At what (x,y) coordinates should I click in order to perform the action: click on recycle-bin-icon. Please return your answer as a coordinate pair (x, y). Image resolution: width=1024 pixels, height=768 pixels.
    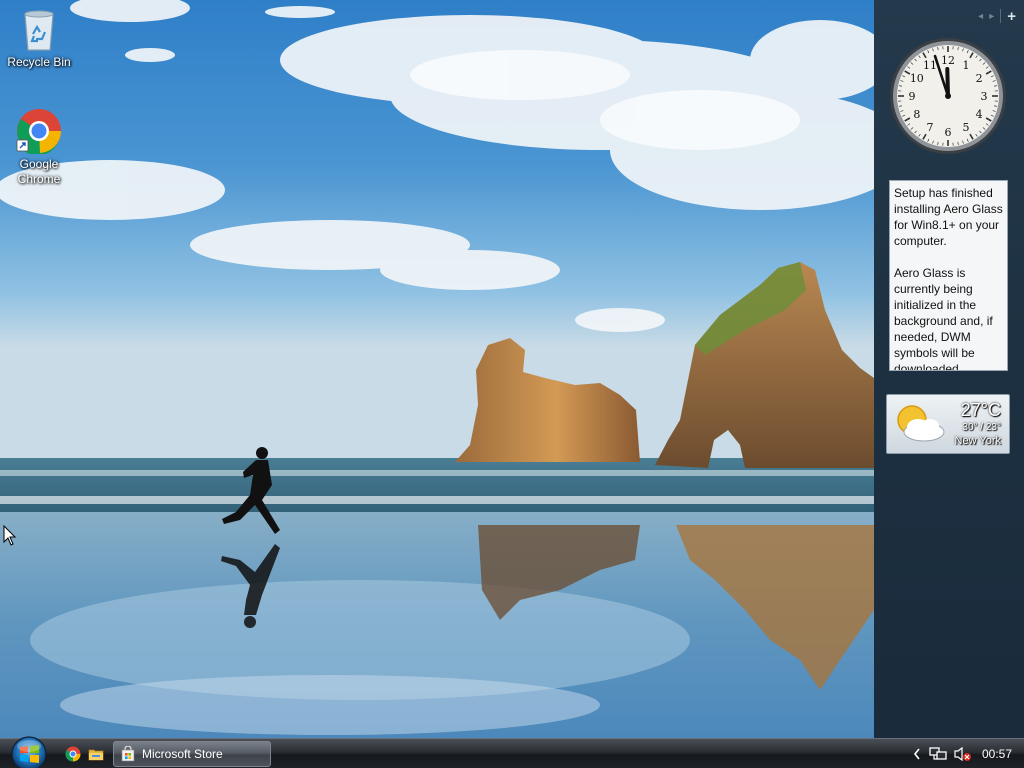
    Looking at the image, I should click on (39, 30).